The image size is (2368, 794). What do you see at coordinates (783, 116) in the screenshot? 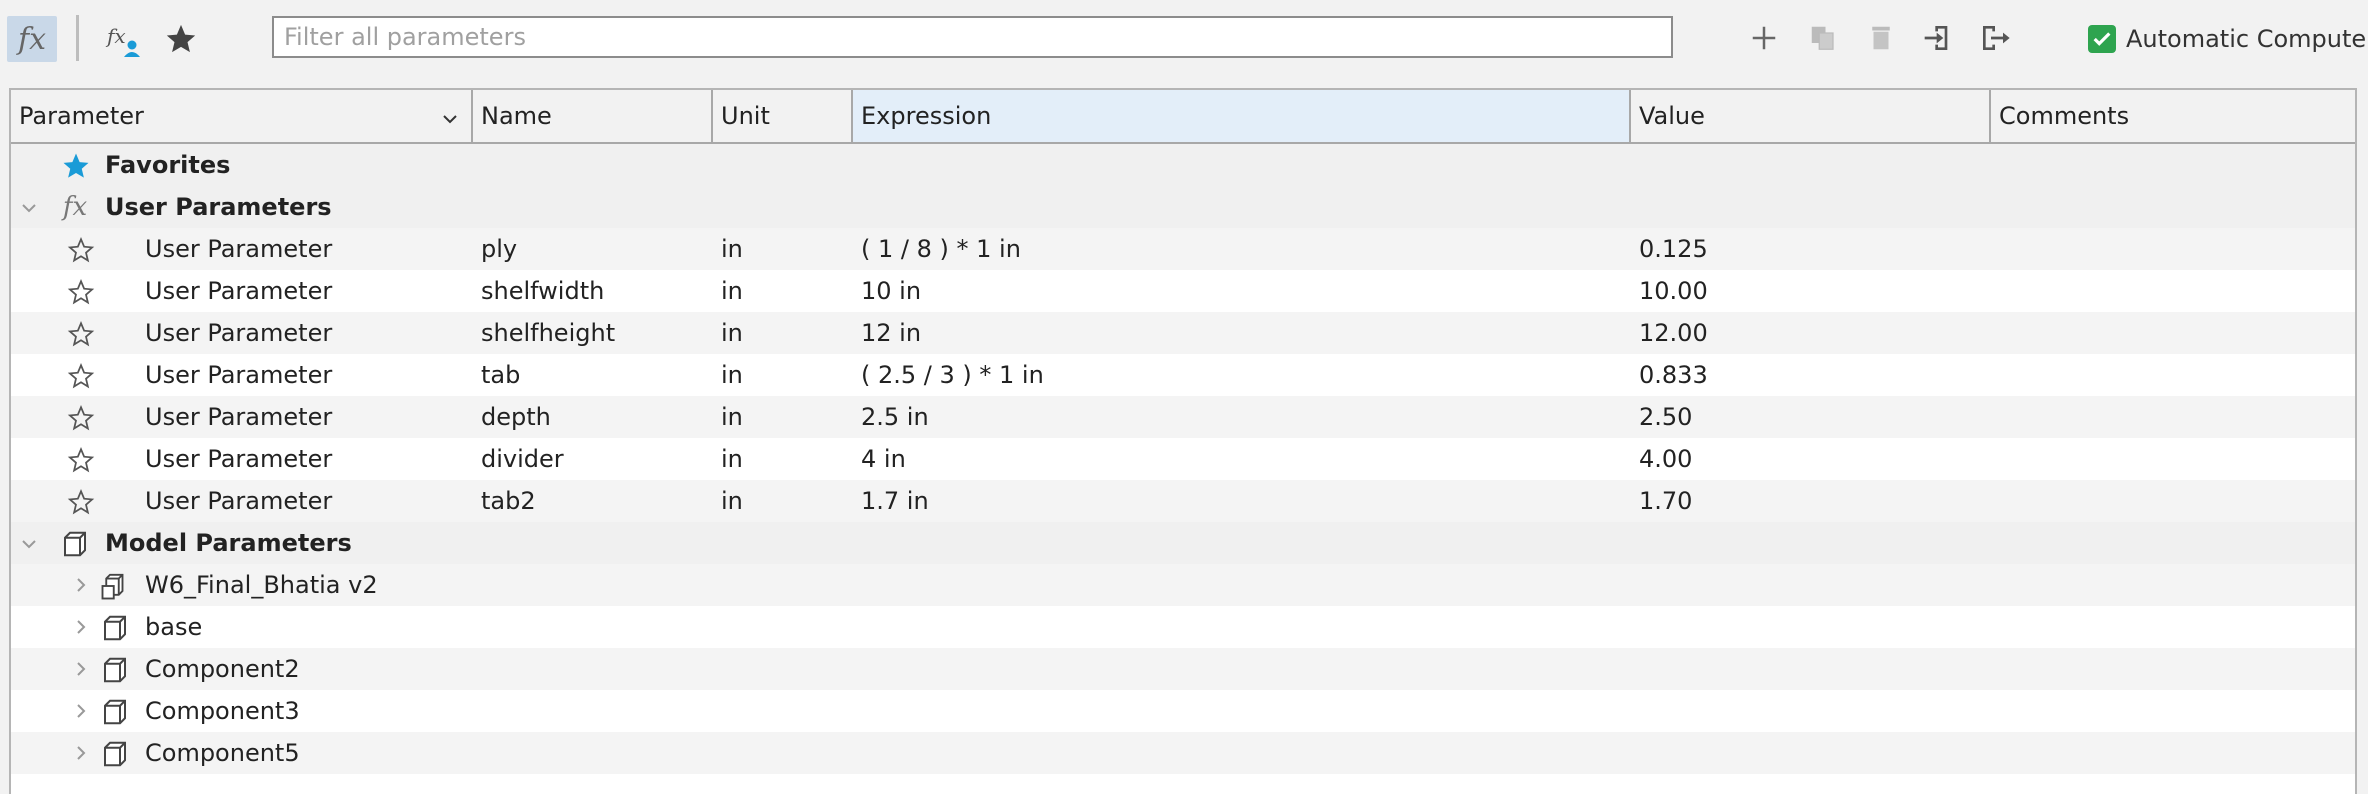
I see `column-header-unit: Unit` at bounding box center [783, 116].